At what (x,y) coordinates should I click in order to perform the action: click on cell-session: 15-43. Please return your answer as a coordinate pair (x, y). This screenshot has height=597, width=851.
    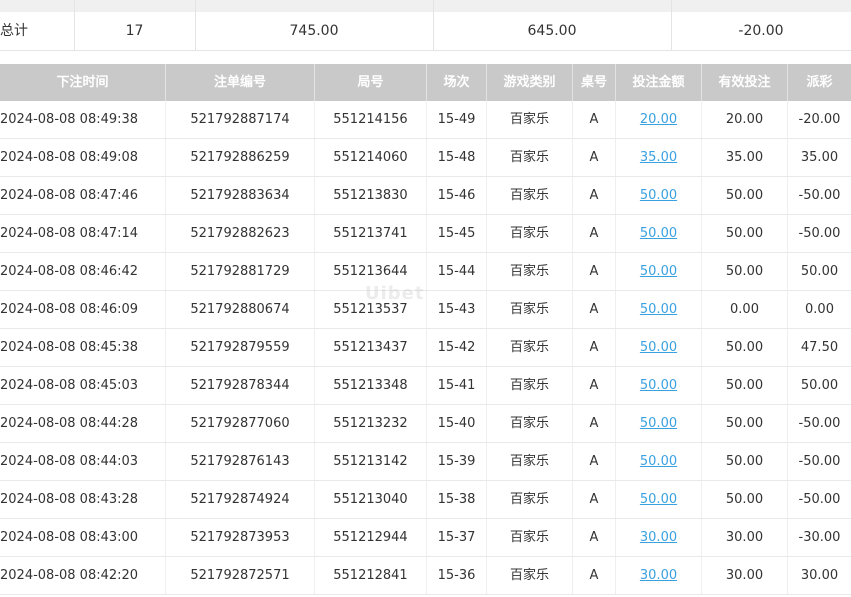
    Looking at the image, I should click on (457, 309).